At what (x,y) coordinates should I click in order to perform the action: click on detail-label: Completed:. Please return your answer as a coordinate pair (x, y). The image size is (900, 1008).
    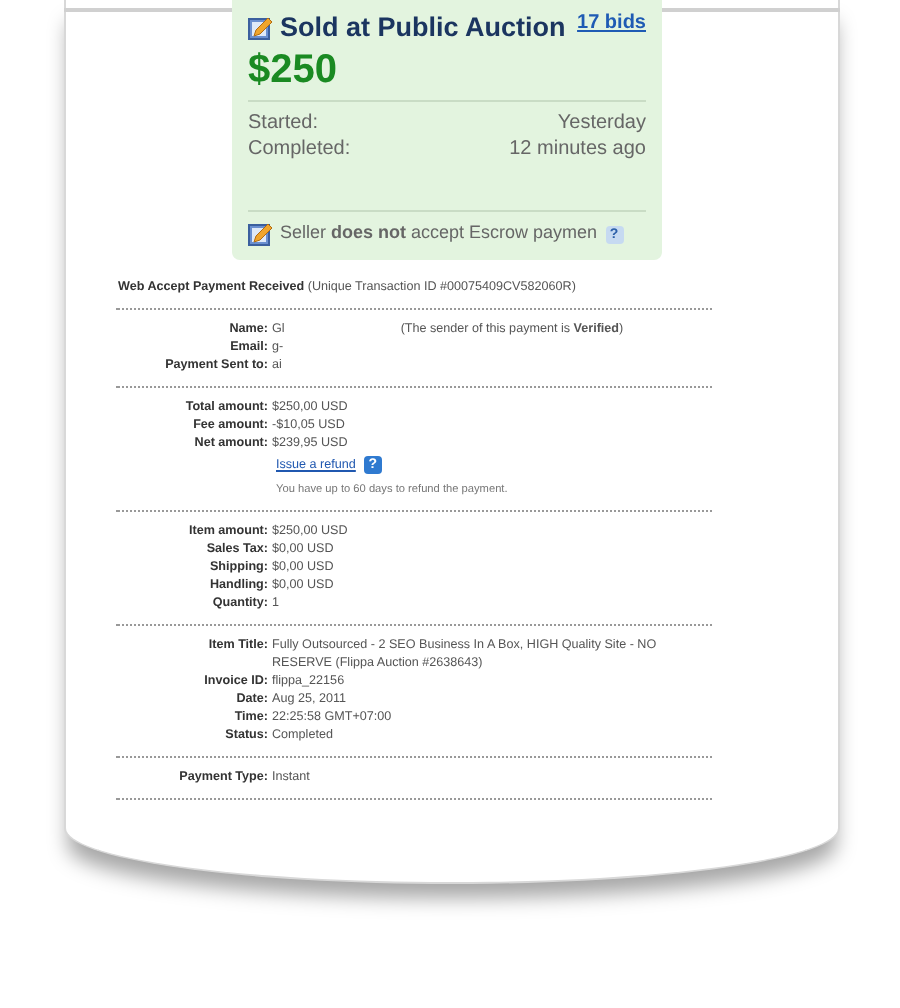
    Looking at the image, I should click on (299, 149).